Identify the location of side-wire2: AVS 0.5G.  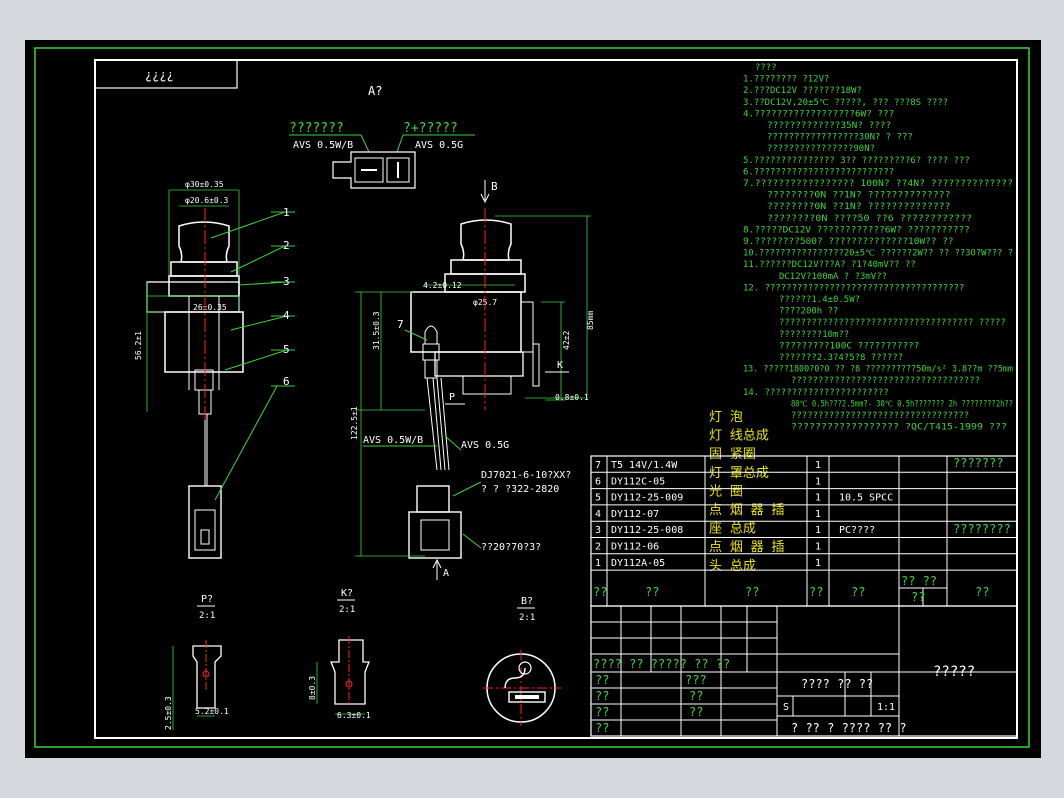
(485, 445).